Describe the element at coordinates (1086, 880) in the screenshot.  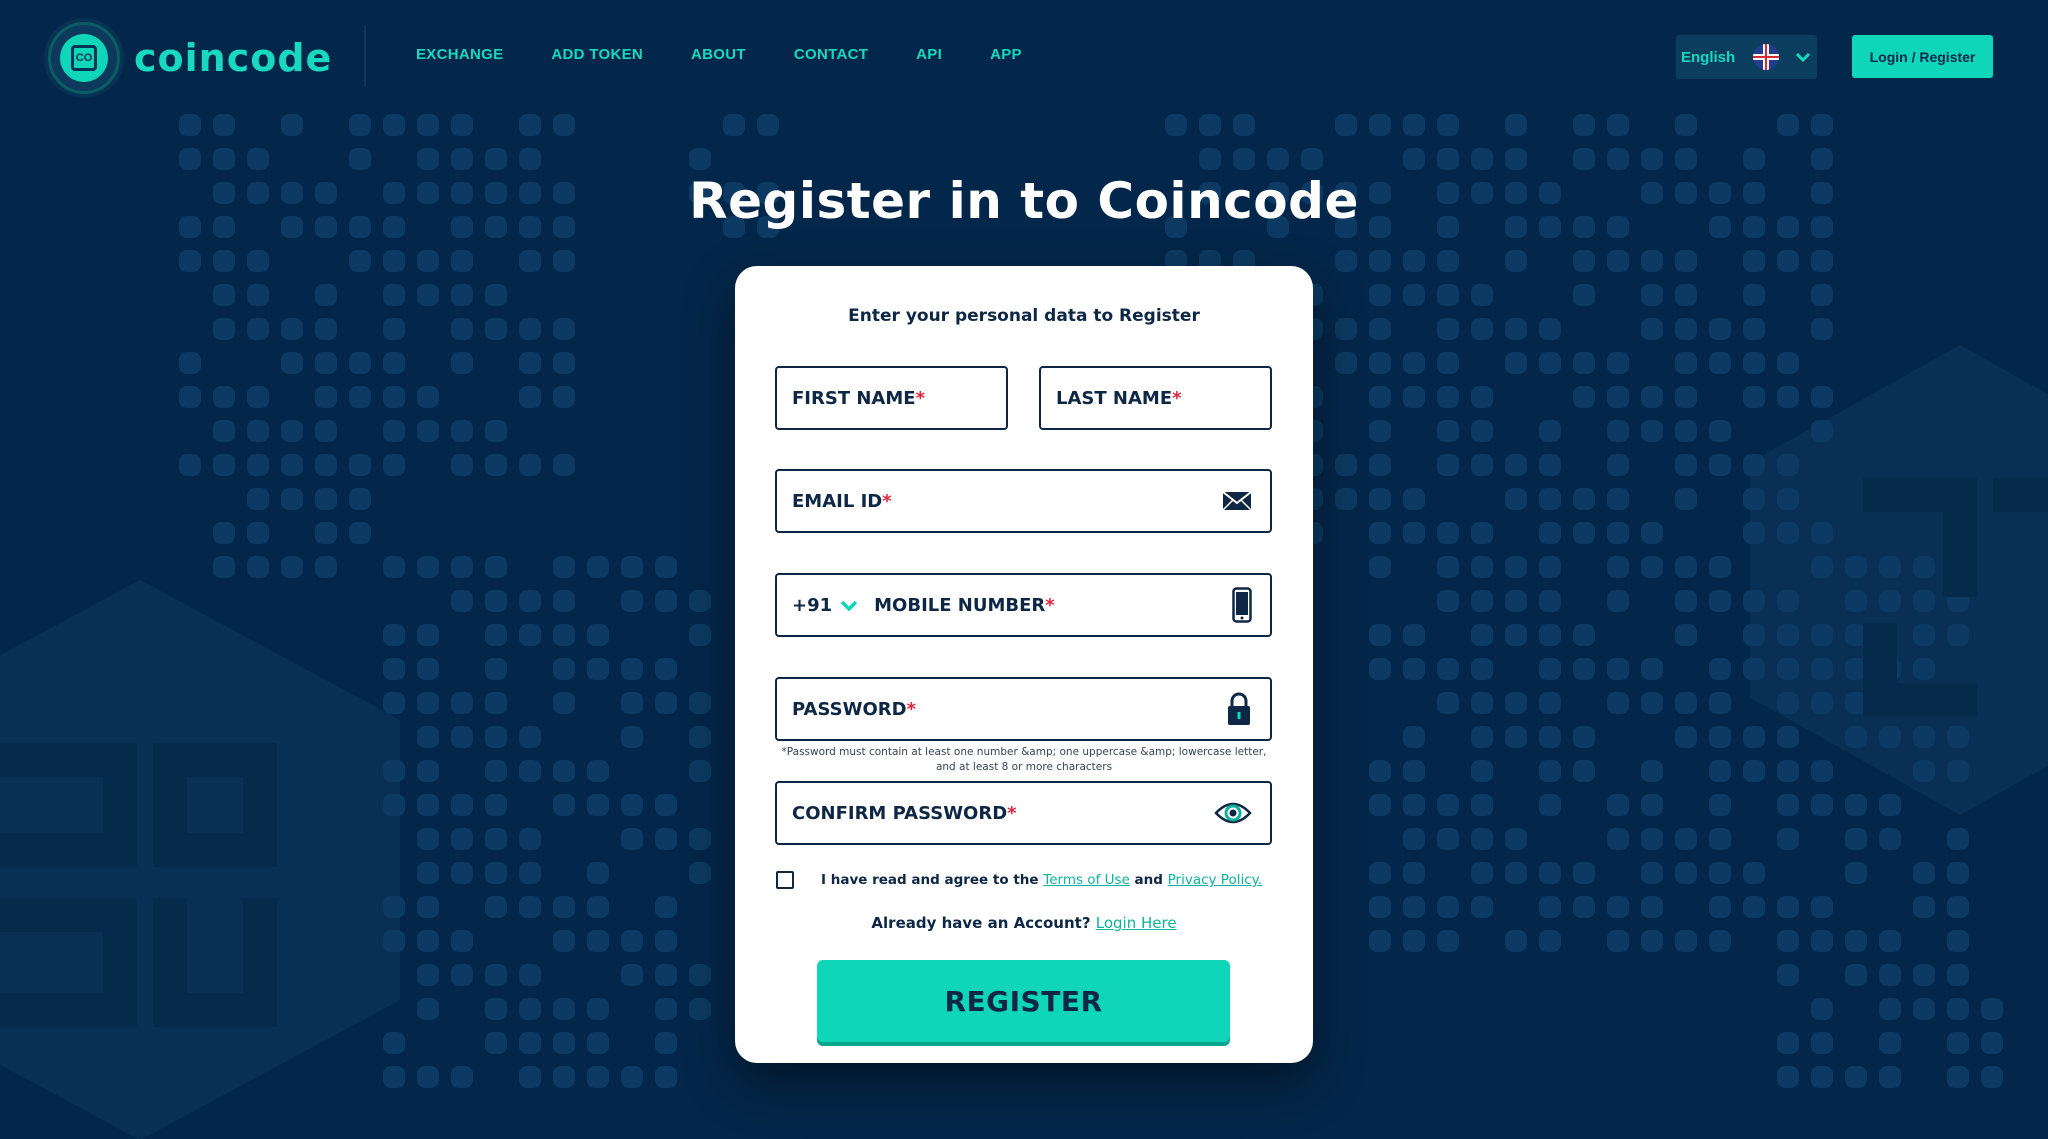
I see `terms-of-use-link: Terms of Use` at that location.